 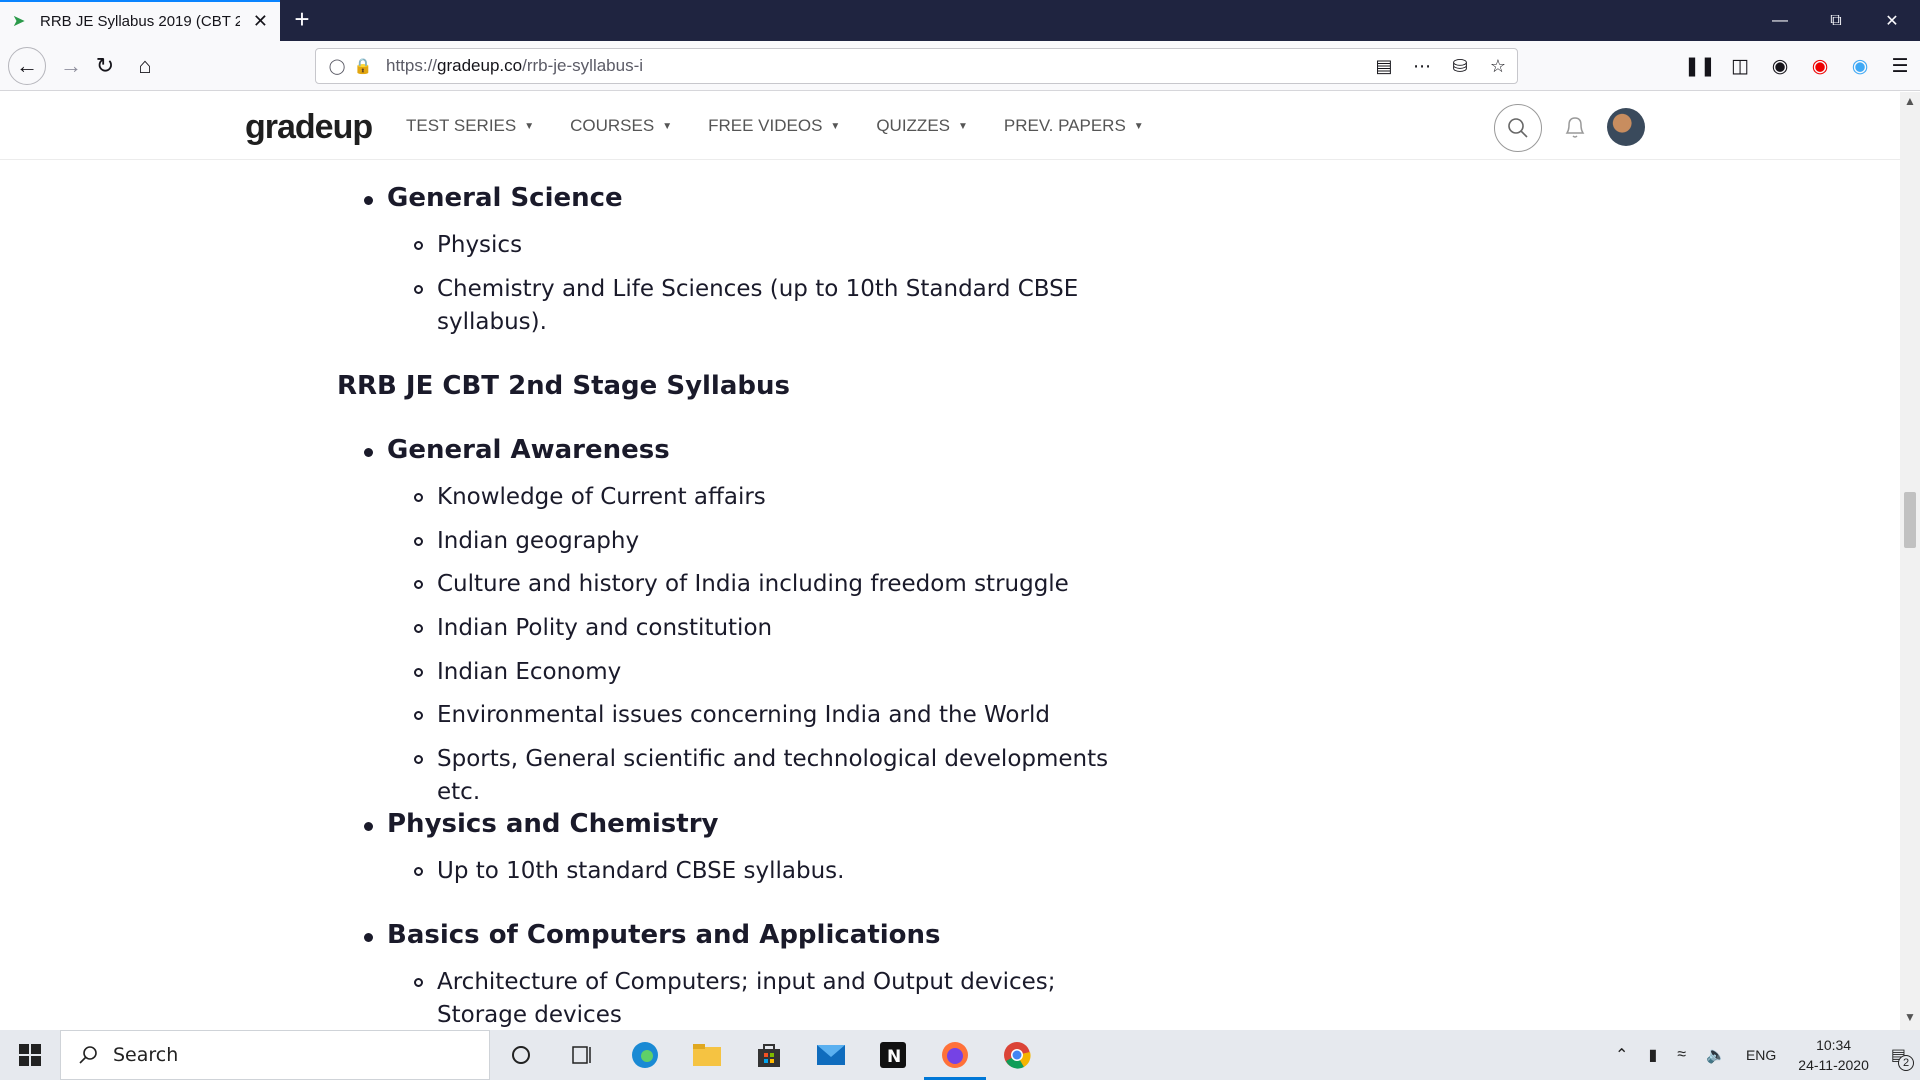 What do you see at coordinates (1820, 66) in the screenshot?
I see `opera-extension-icon: ◉` at bounding box center [1820, 66].